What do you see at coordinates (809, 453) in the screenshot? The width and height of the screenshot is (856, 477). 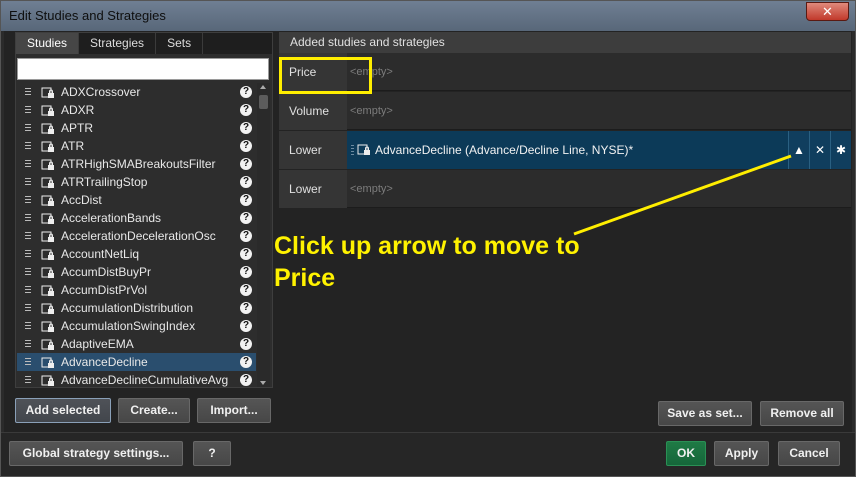 I see `cancel-button: Cancel` at bounding box center [809, 453].